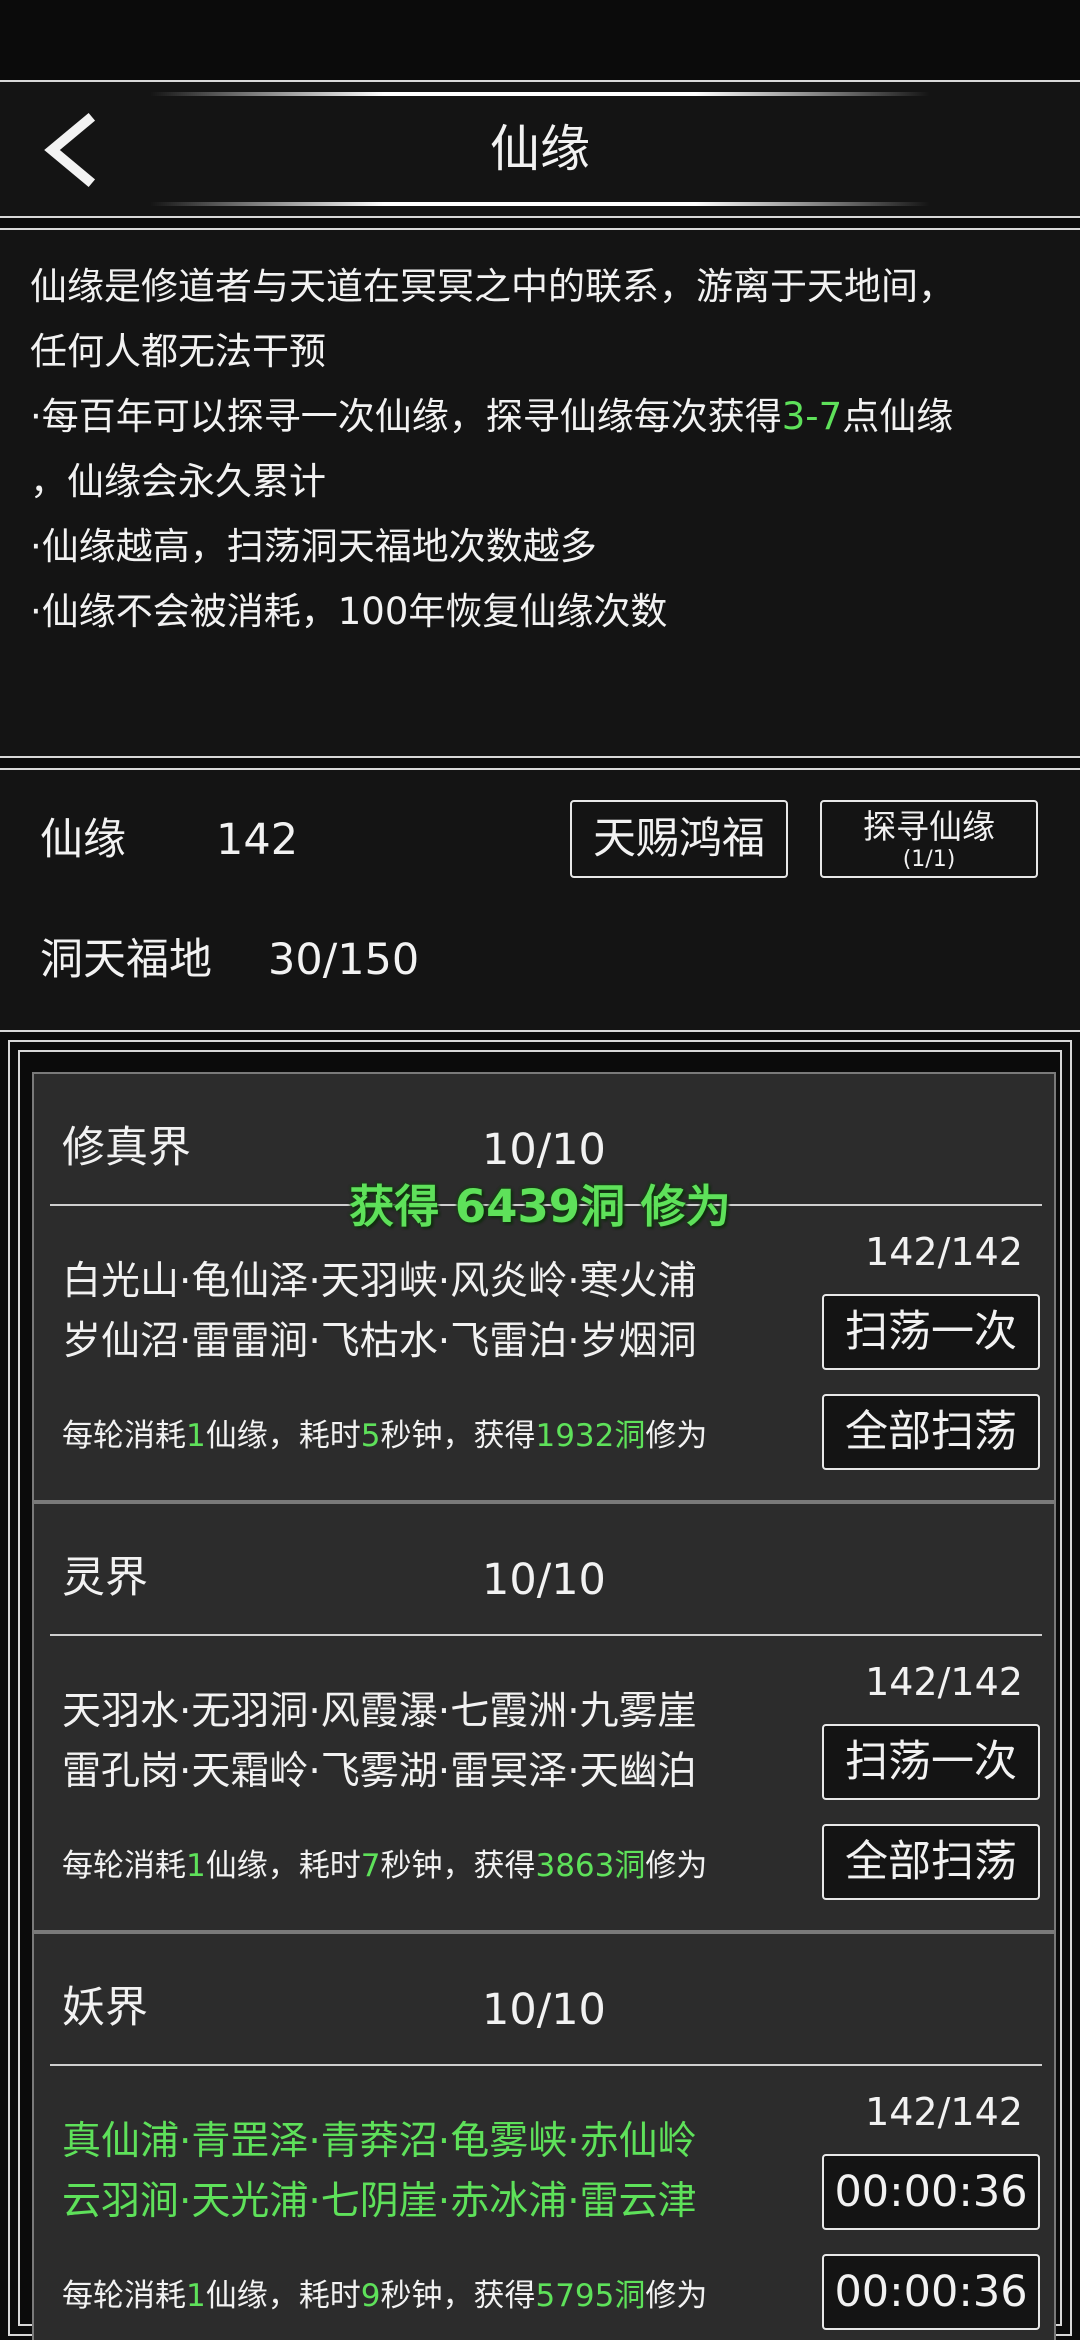 This screenshot has width=1080, height=2340. Describe the element at coordinates (385, 2296) in the screenshot. I see `realm-info: 每轮消耗1仙缘，耗时9秒钟，获得5795洞修为` at that location.